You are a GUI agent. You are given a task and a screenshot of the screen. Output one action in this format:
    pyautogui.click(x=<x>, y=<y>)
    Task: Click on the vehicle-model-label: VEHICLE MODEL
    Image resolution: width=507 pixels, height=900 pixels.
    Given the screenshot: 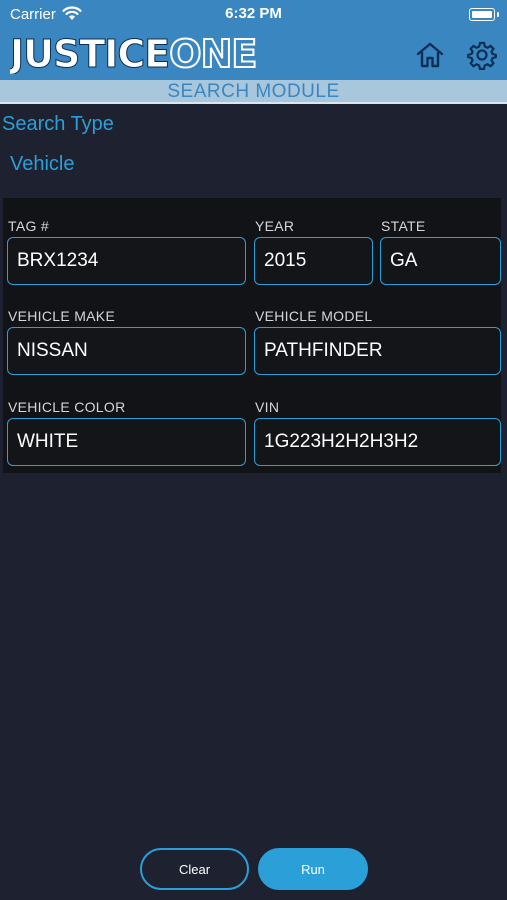 What is the action you would take?
    pyautogui.click(x=314, y=316)
    